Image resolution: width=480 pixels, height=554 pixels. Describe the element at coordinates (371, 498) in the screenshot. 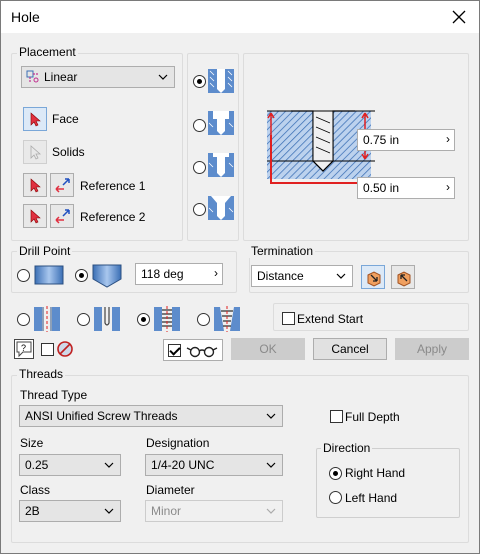

I see `left-hand-label: Left Hand` at that location.